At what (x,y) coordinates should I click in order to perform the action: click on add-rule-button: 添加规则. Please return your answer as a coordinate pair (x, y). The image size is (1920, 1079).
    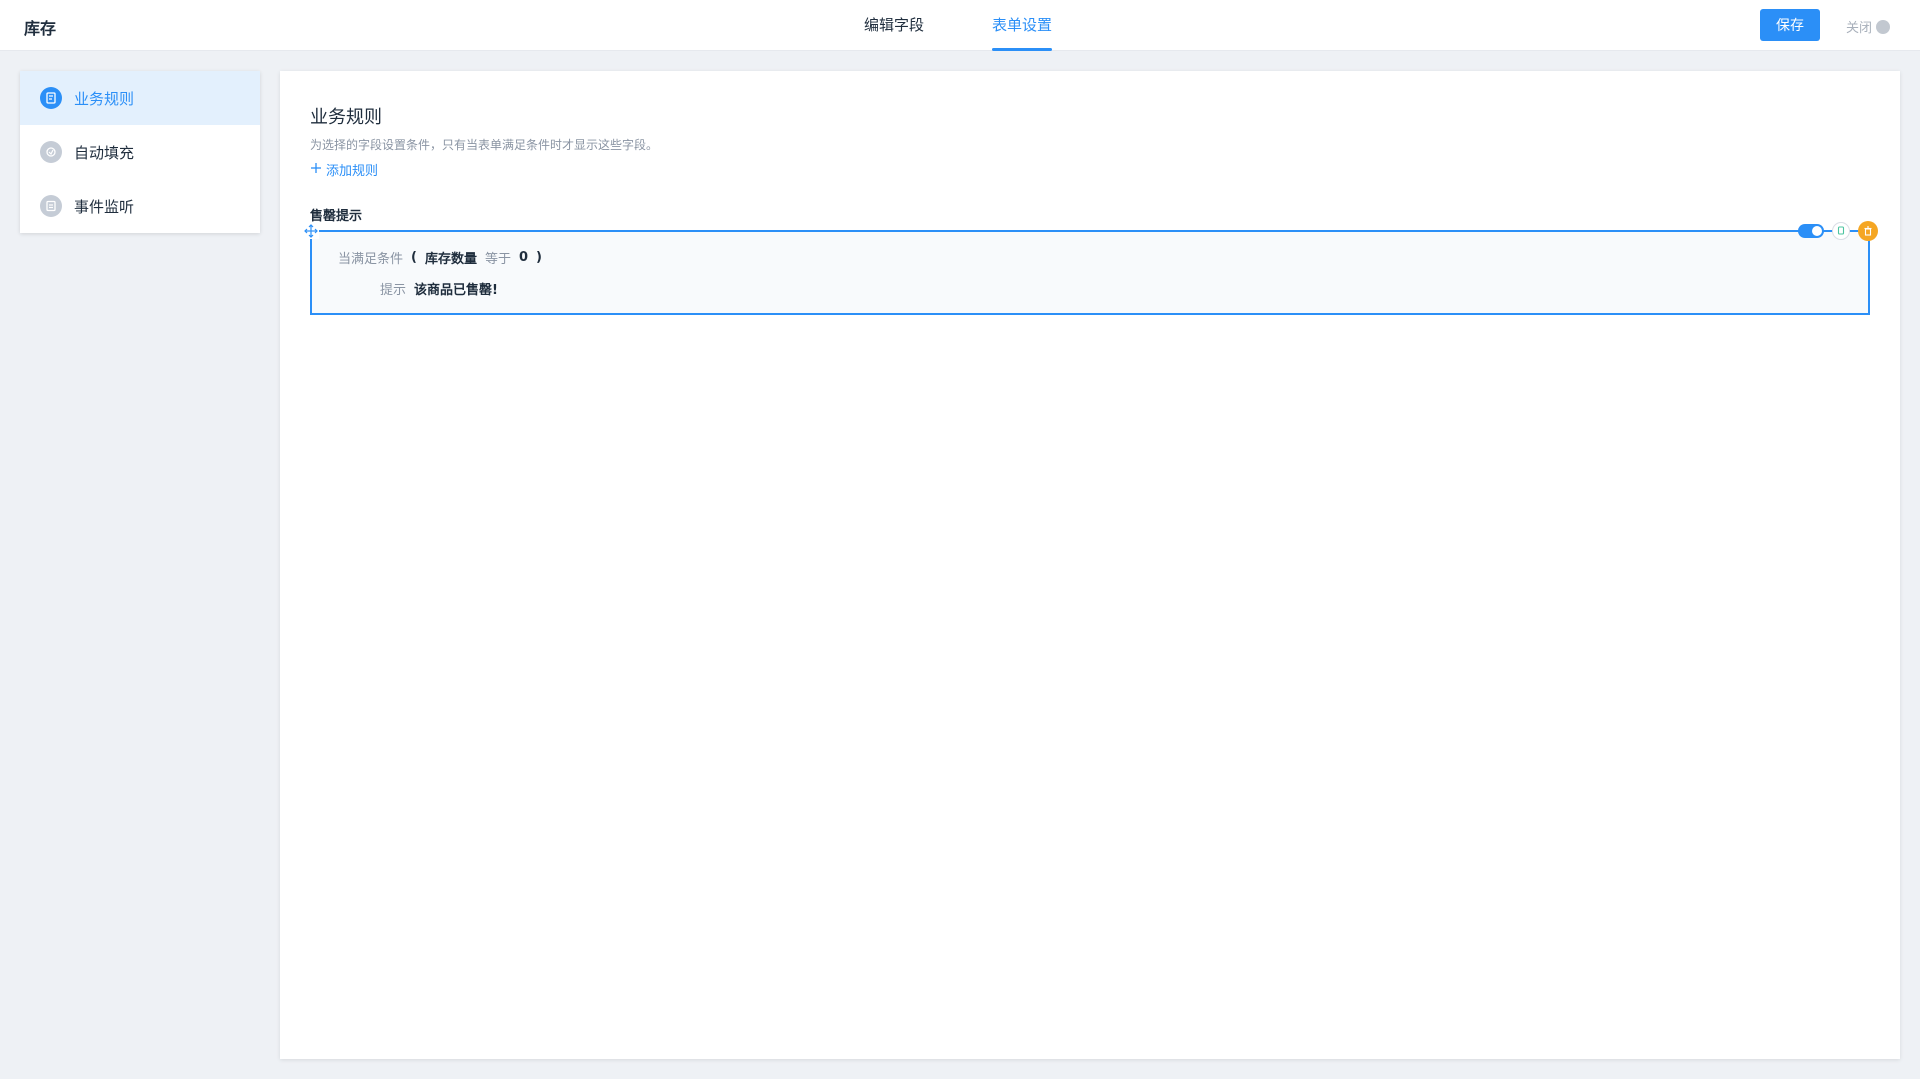
    Looking at the image, I should click on (344, 169).